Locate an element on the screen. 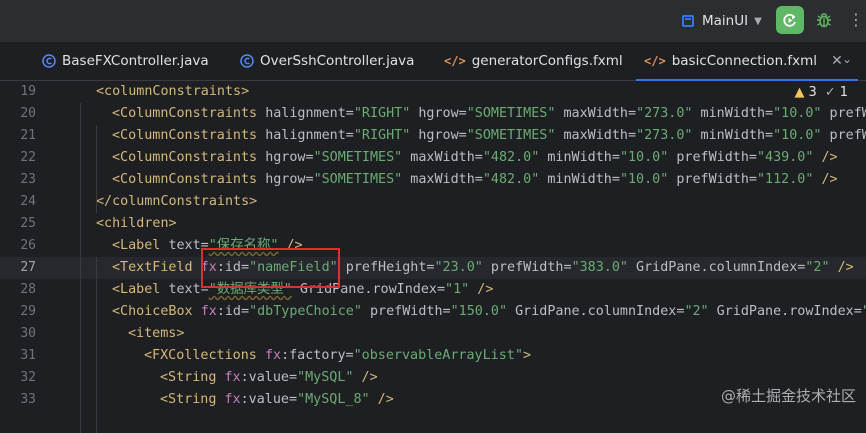  code-line: 26 <Label text="保存名称" /> is located at coordinates (433, 246).